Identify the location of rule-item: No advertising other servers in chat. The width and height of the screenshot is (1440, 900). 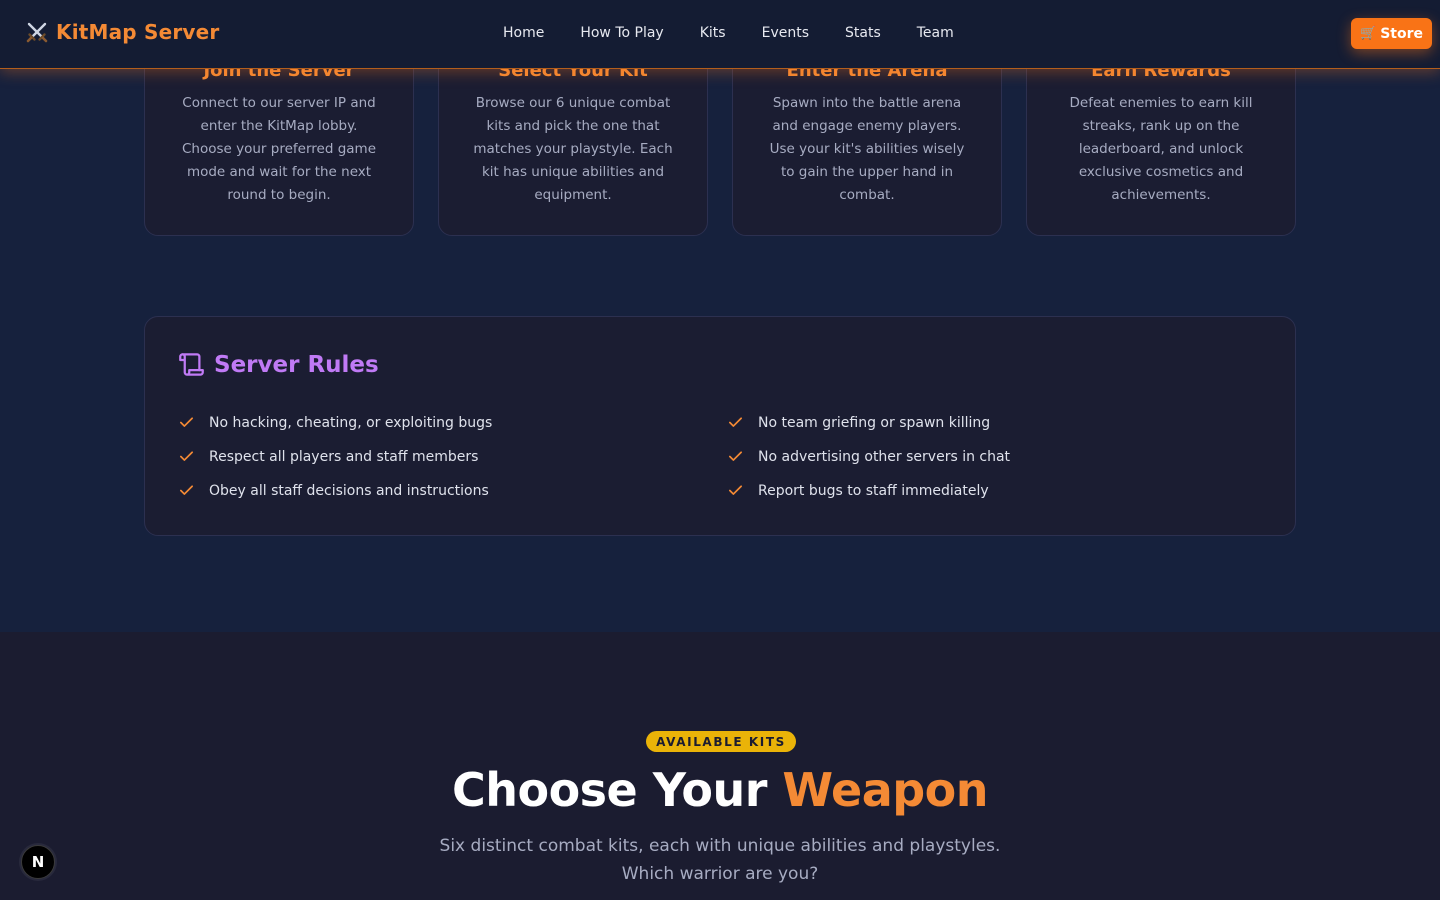
(868, 456).